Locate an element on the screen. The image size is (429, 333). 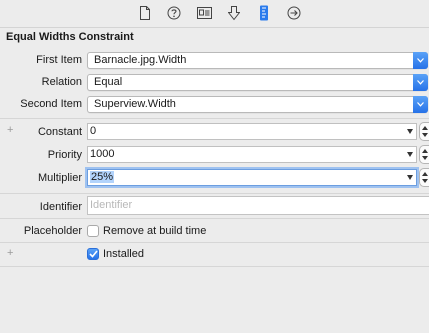
relation-label: Relation is located at coordinates (61, 82).